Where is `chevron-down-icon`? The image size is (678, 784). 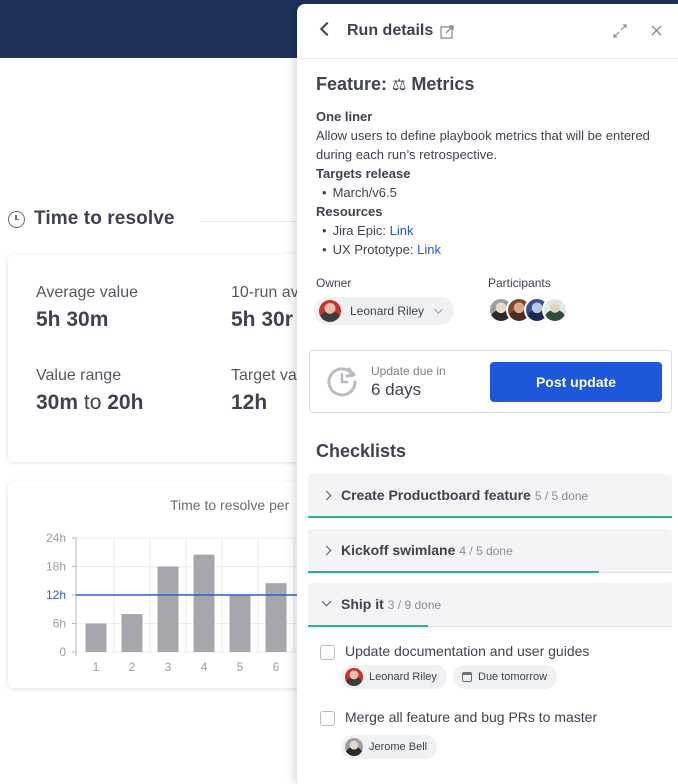 chevron-down-icon is located at coordinates (326, 601).